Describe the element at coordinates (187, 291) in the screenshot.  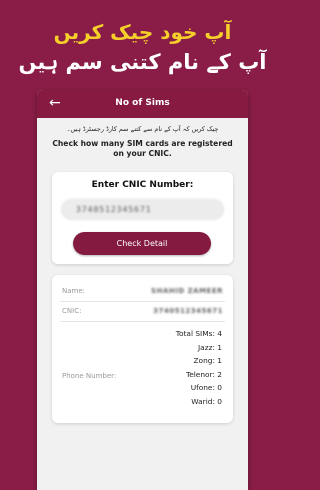
I see `name-value: SHAHID ZAMEER` at that location.